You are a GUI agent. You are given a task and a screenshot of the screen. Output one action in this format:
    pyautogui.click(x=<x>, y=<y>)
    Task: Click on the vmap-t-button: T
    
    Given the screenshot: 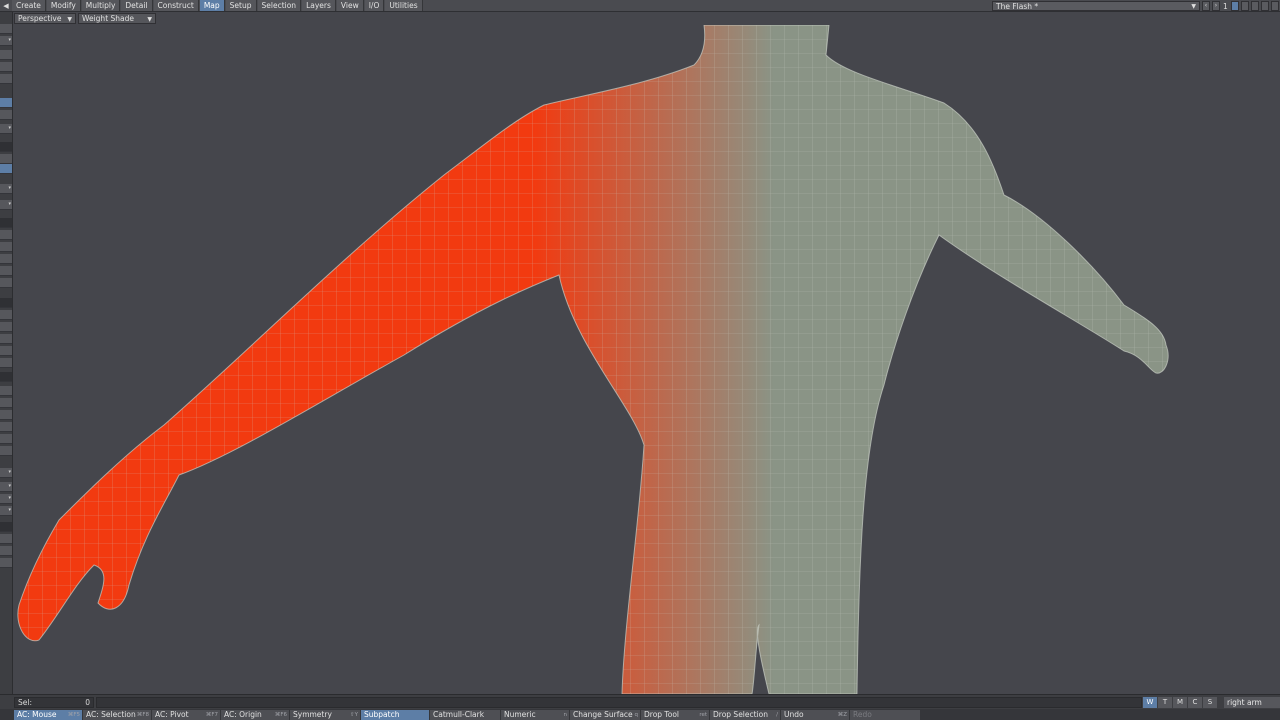 What is the action you would take?
    pyautogui.click(x=1165, y=702)
    